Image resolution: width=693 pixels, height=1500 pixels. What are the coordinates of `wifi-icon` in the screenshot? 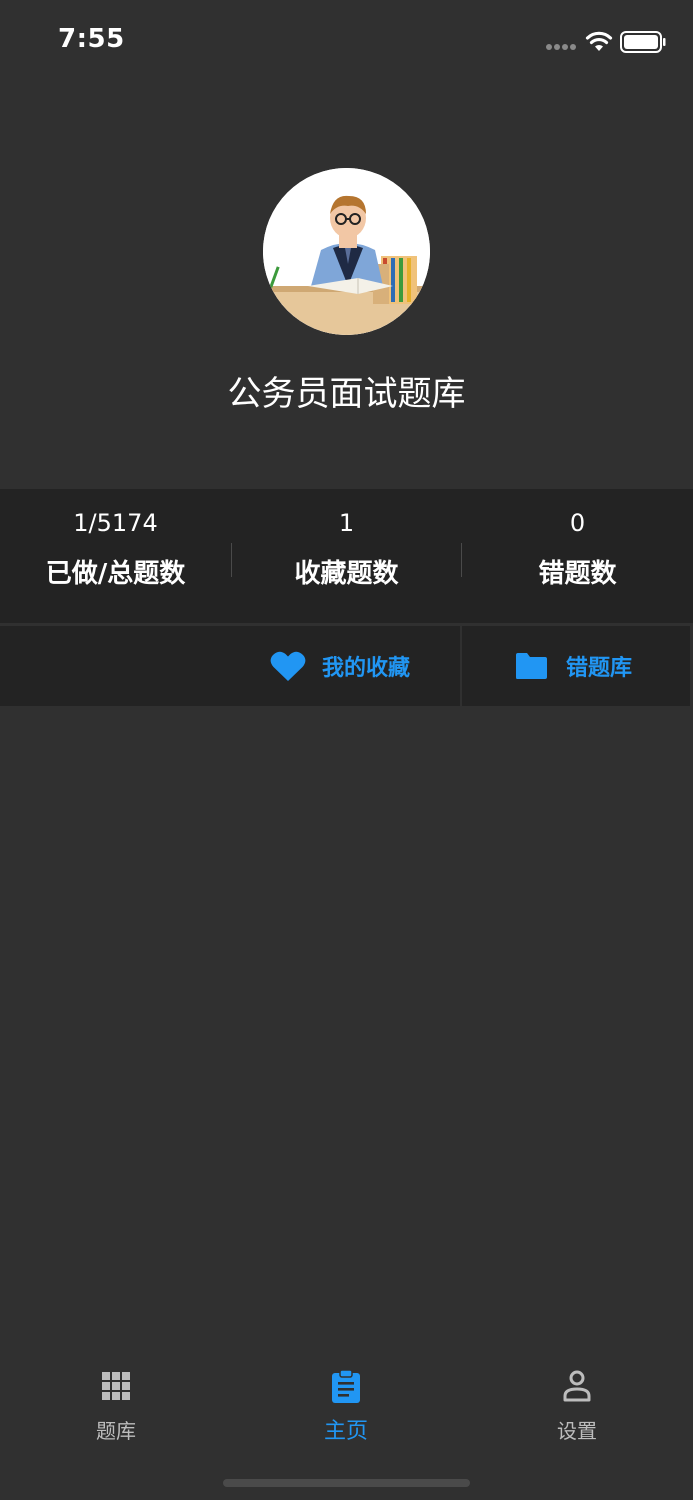 It's located at (599, 41).